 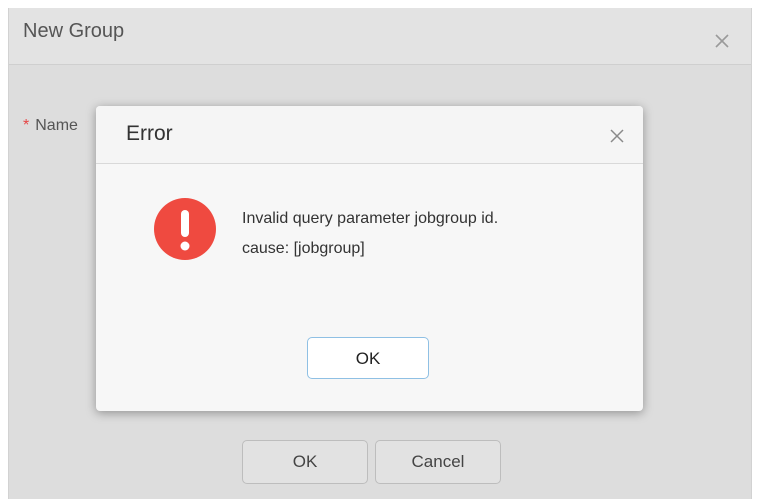 I want to click on error-exclamation-icon, so click(x=185, y=229).